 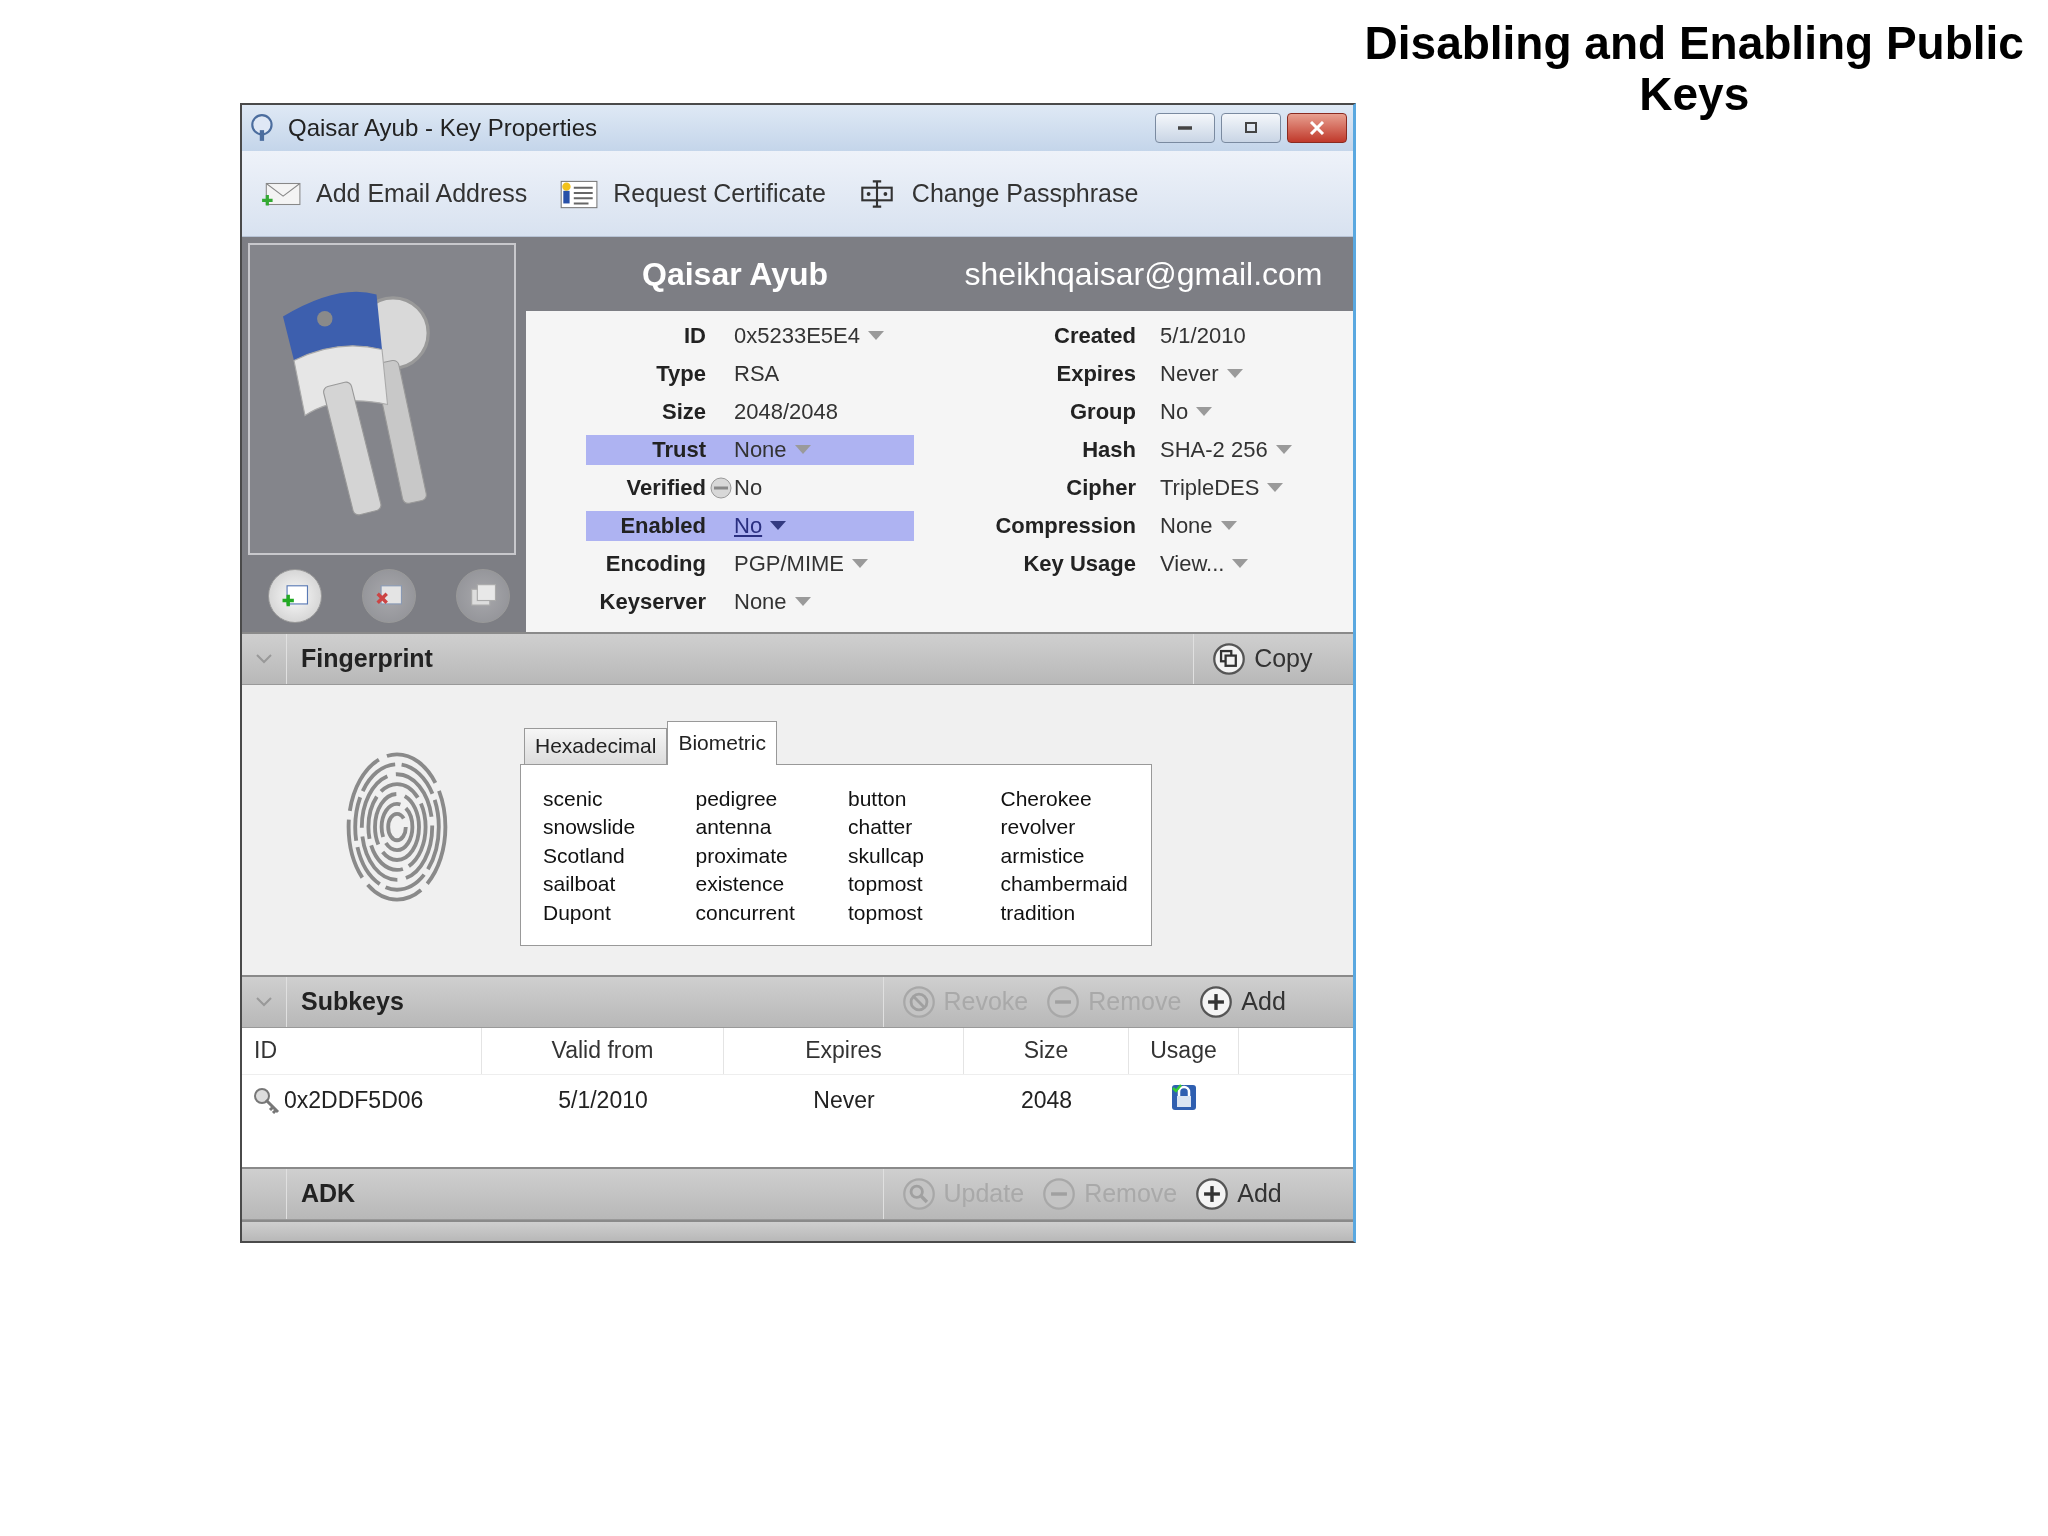 I want to click on remove-photo-button, so click(x=389, y=596).